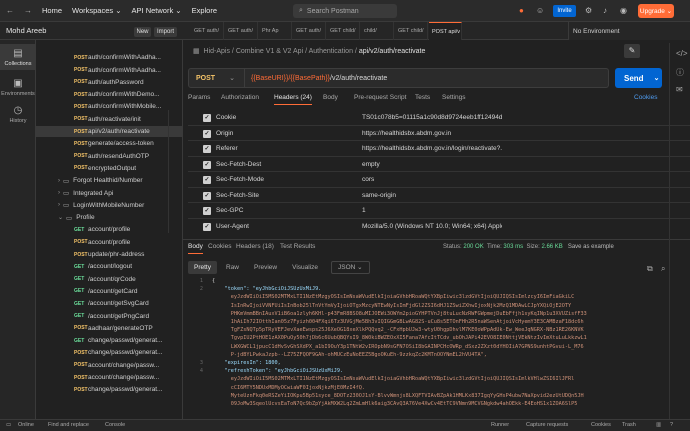 This screenshot has width=690, height=431. Describe the element at coordinates (656, 11) in the screenshot. I see `upgrade-button: Upgrade ⌄` at that location.